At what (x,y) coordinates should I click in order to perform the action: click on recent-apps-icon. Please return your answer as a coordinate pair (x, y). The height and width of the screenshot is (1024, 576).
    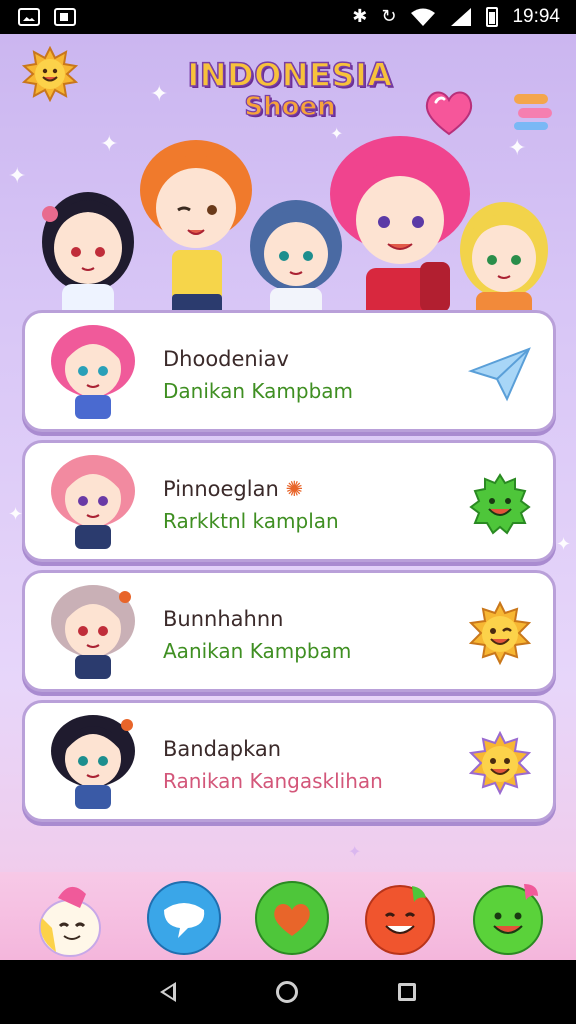
    Looking at the image, I should click on (407, 992).